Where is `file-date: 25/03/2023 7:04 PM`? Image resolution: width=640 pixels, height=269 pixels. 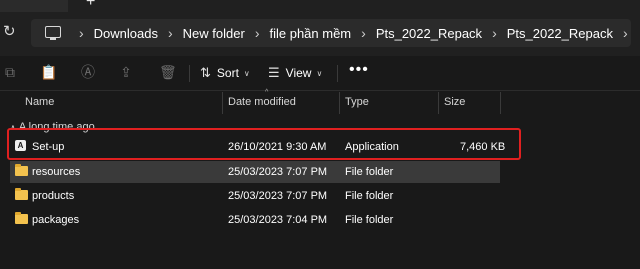
file-date: 25/03/2023 7:04 PM is located at coordinates (278, 220).